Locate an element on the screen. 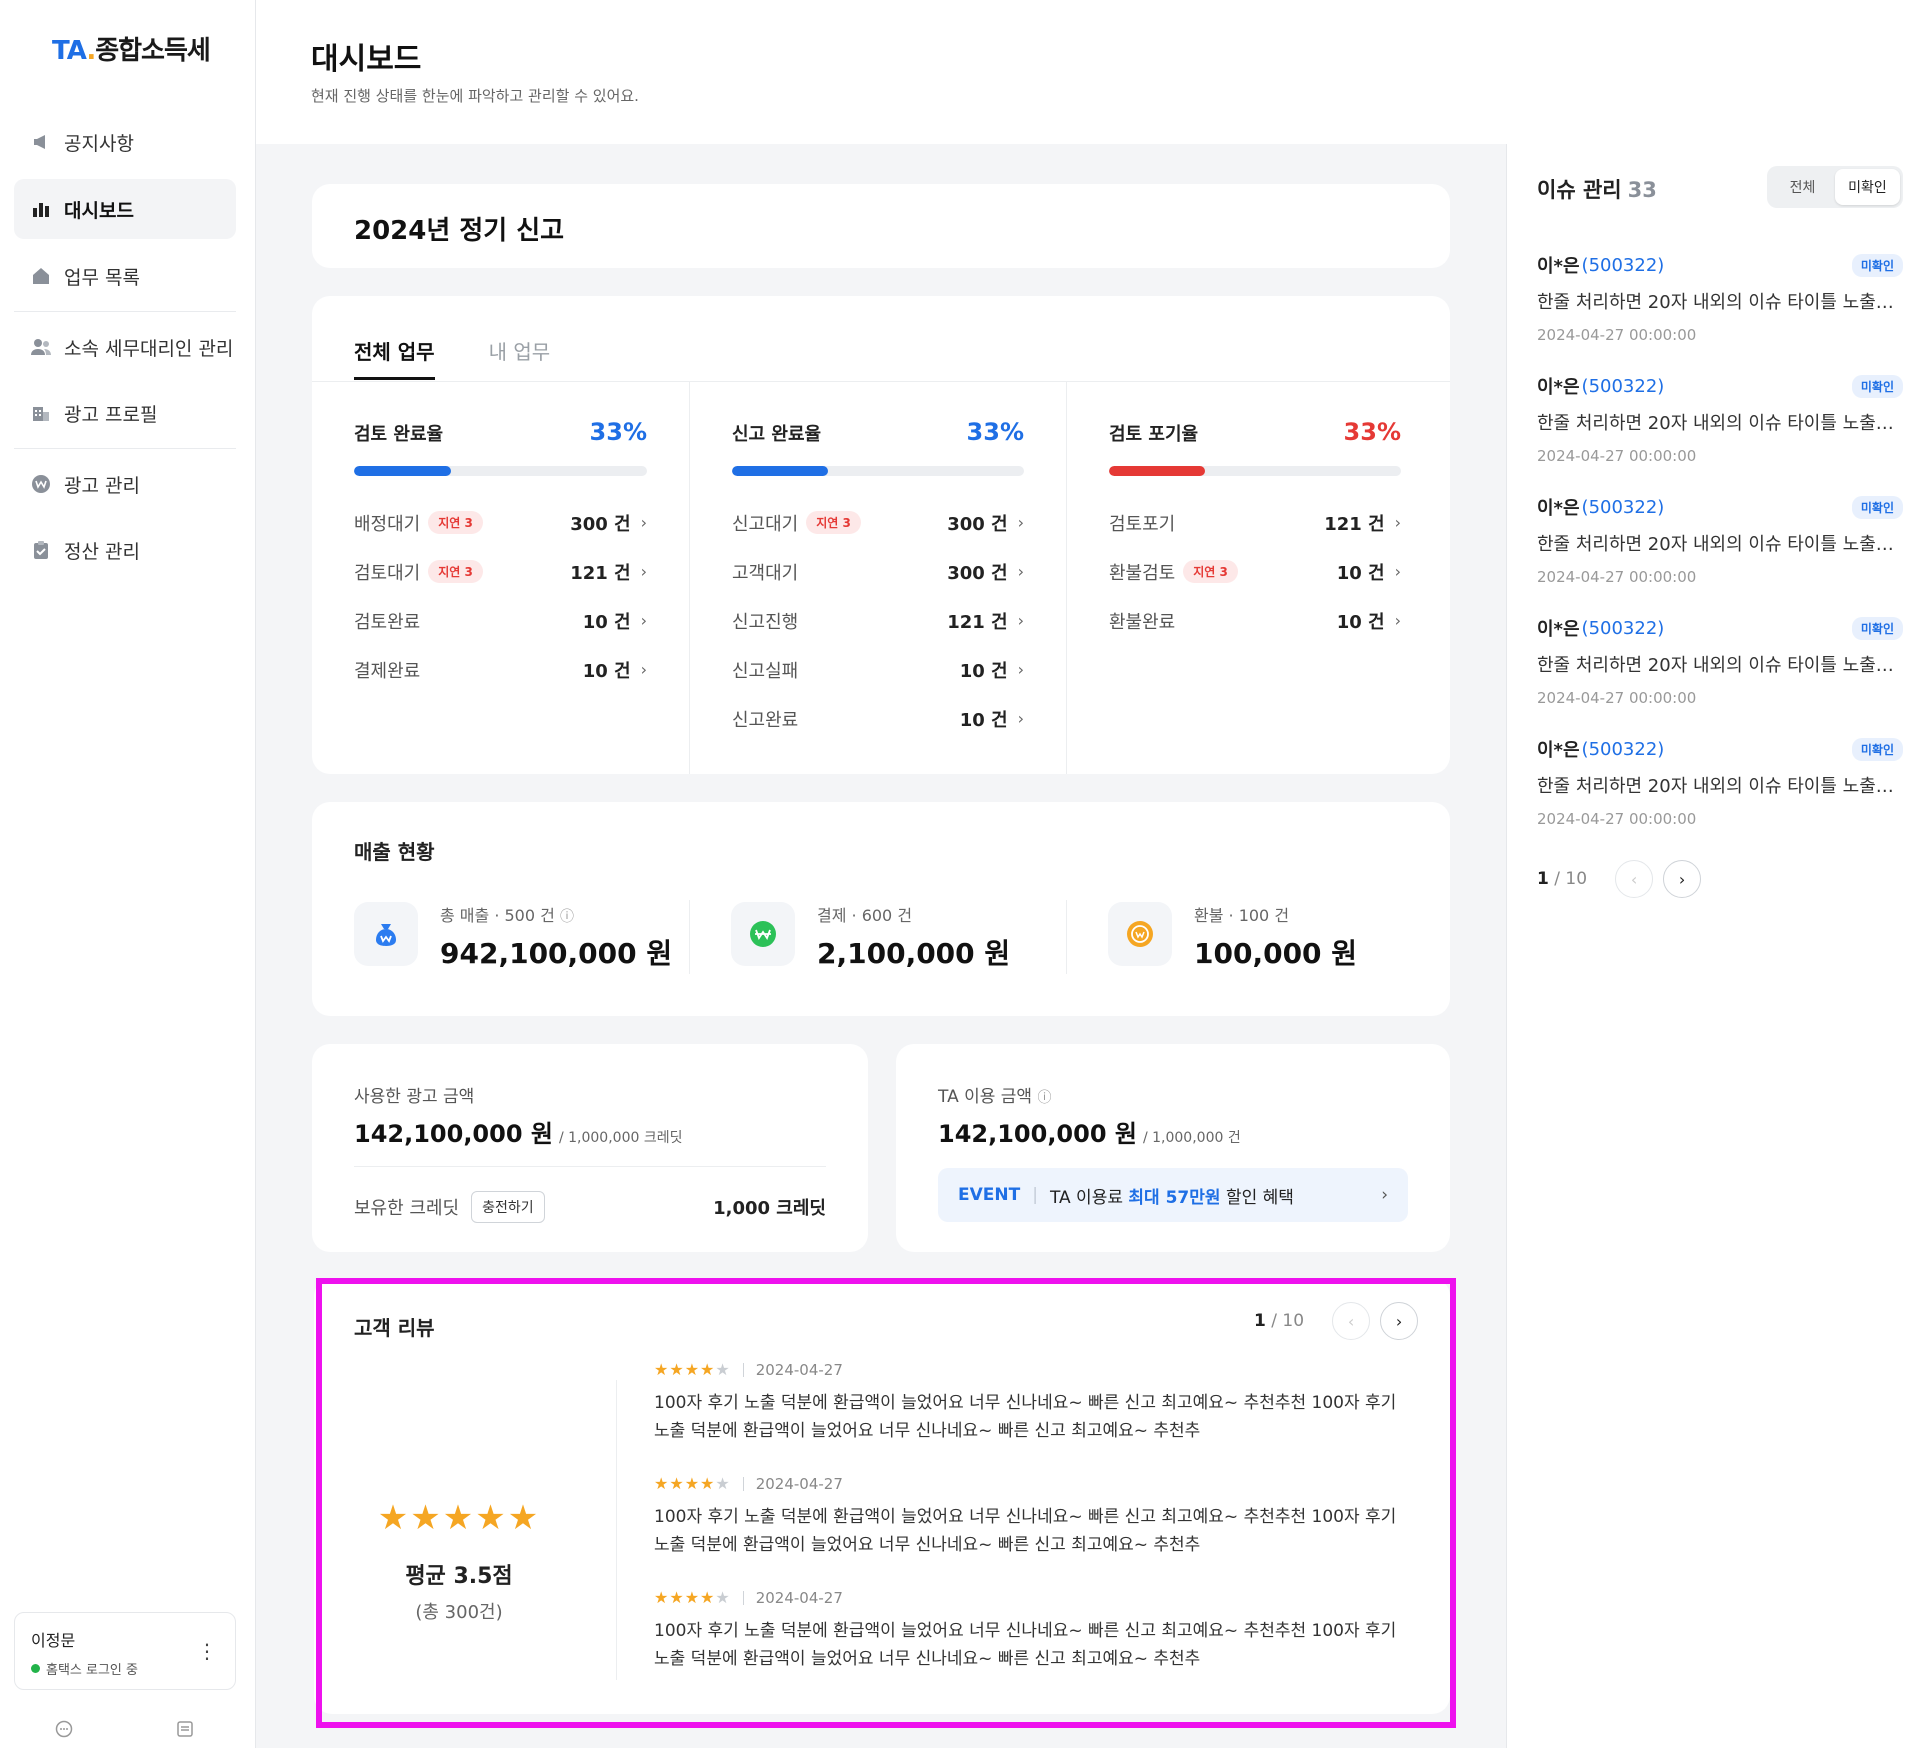 The height and width of the screenshot is (1748, 1913). sidebar-item-label: 소속 세무대리인 관리 is located at coordinates (149, 348).